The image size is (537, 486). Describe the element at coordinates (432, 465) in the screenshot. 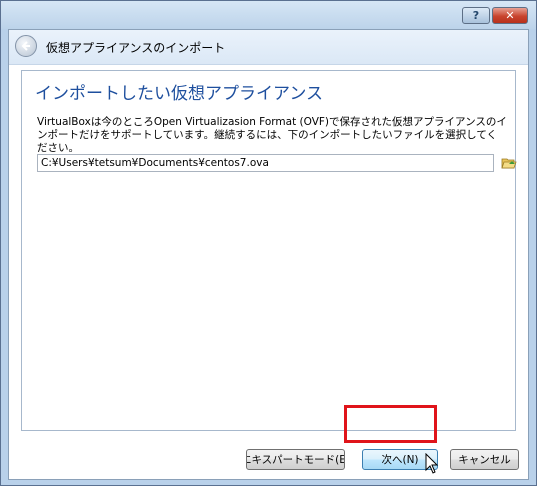

I see `mouse-cursor-icon` at that location.